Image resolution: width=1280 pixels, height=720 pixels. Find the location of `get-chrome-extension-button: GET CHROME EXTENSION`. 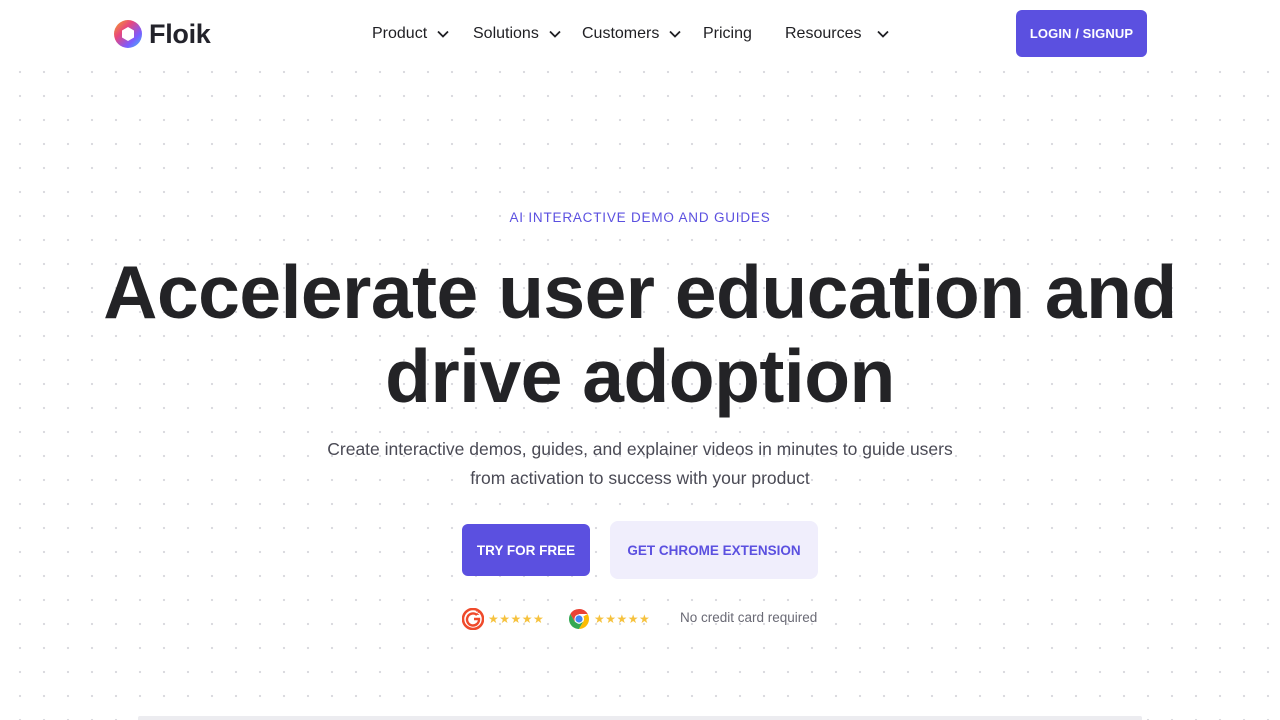

get-chrome-extension-button: GET CHROME EXTENSION is located at coordinates (714, 550).